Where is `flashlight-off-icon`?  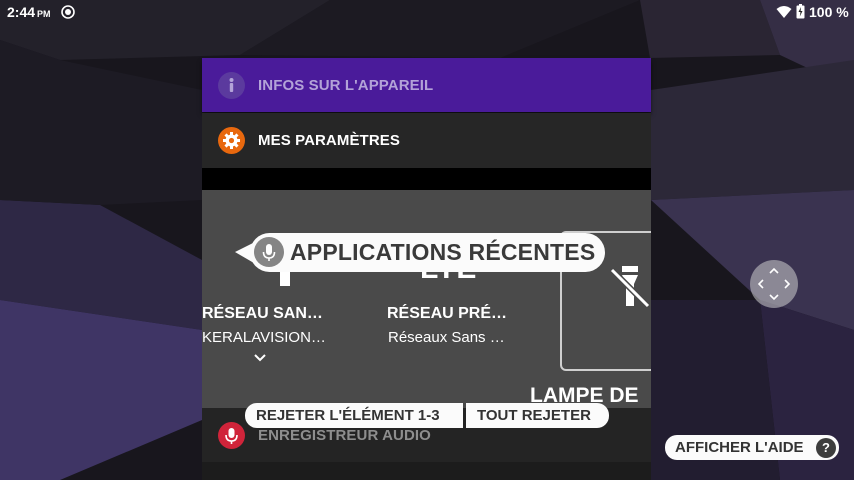
flashlight-off-icon is located at coordinates (630, 287).